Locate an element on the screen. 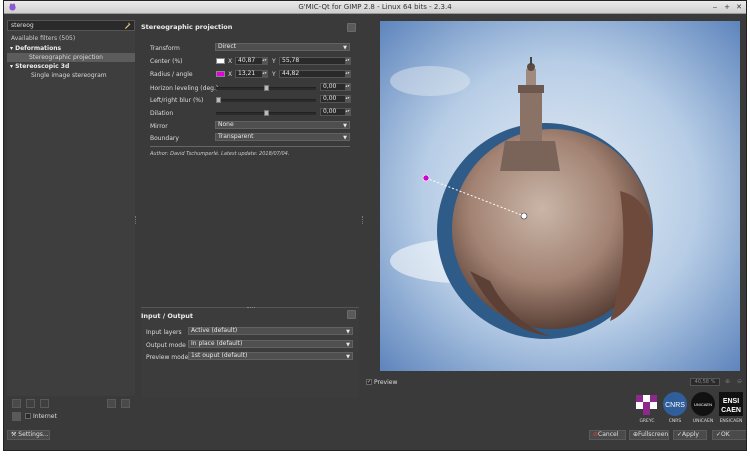 The image size is (750, 457). blur-slider is located at coordinates (266, 100).